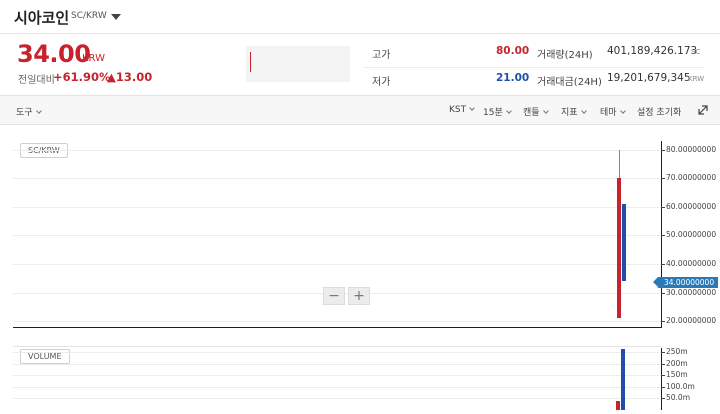 This screenshot has height=414, width=720. Describe the element at coordinates (680, 386) in the screenshot. I see `volume-y-tick-label: 100.0m` at that location.